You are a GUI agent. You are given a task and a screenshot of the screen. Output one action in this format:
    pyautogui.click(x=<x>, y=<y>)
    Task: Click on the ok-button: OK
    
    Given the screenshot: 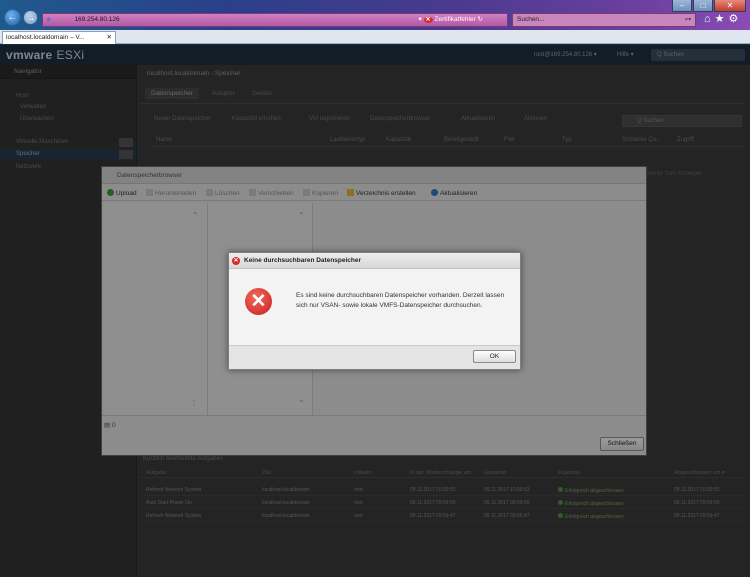 What is the action you would take?
    pyautogui.click(x=494, y=356)
    